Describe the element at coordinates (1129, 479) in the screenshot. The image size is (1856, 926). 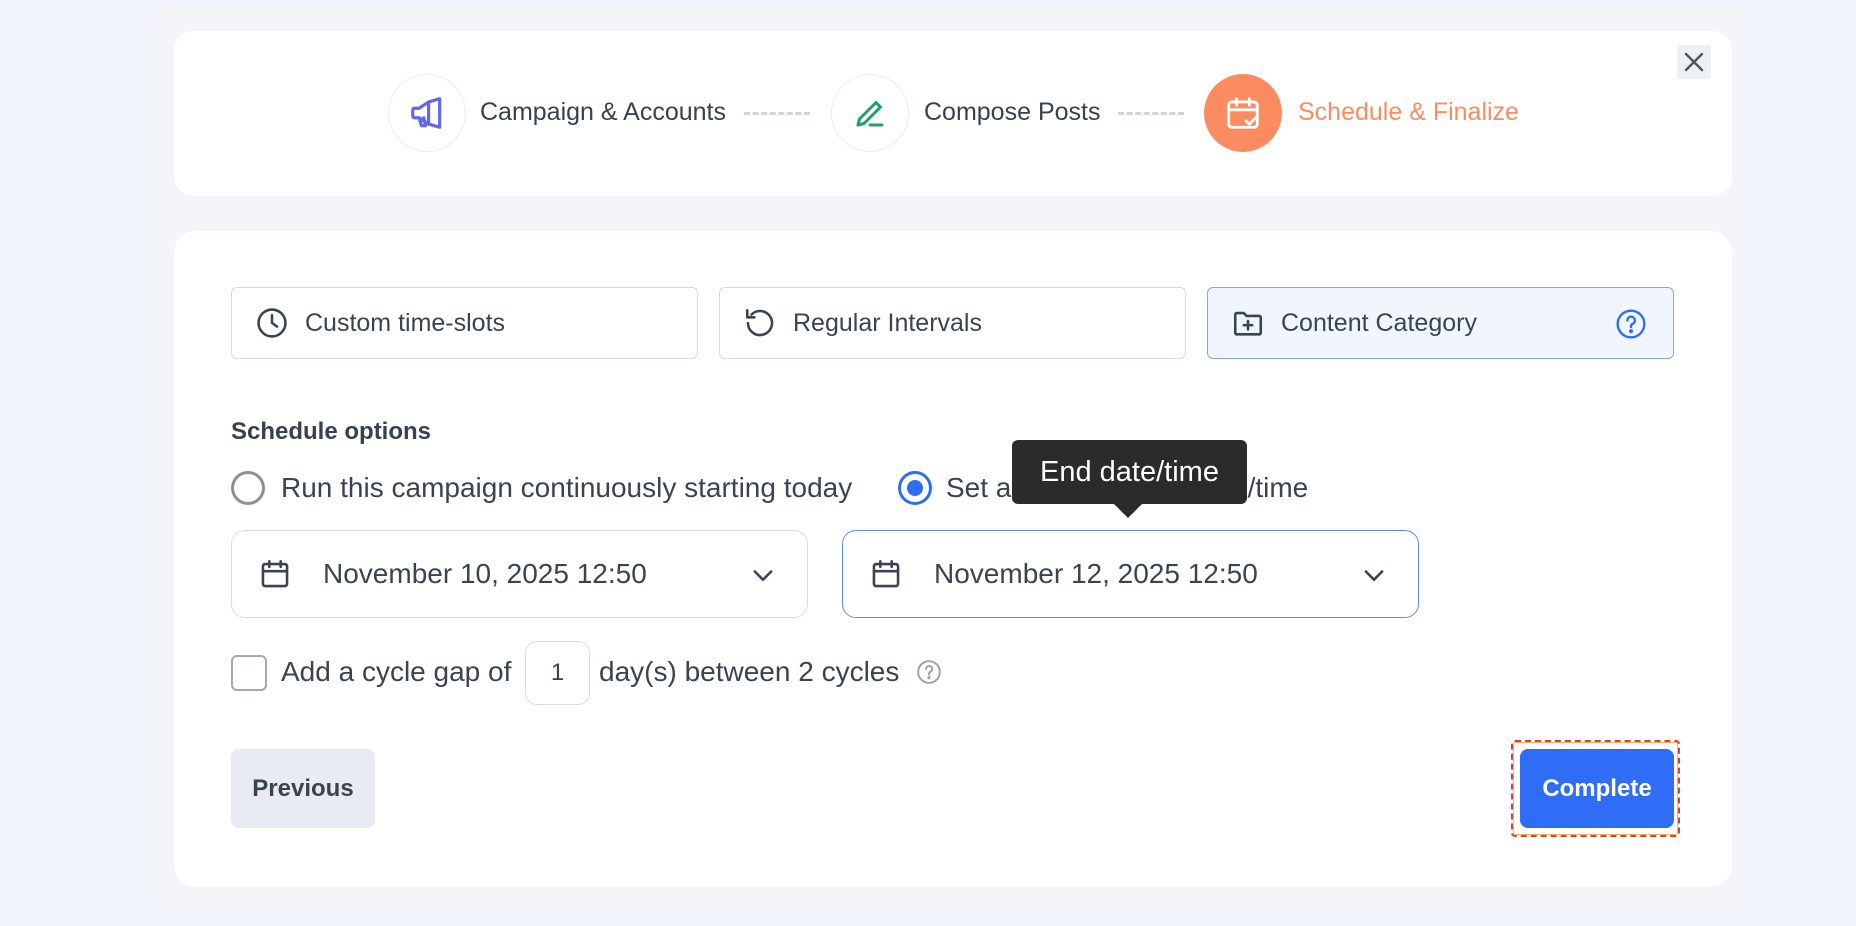
I see `end-date-tooltip: End date/time` at that location.